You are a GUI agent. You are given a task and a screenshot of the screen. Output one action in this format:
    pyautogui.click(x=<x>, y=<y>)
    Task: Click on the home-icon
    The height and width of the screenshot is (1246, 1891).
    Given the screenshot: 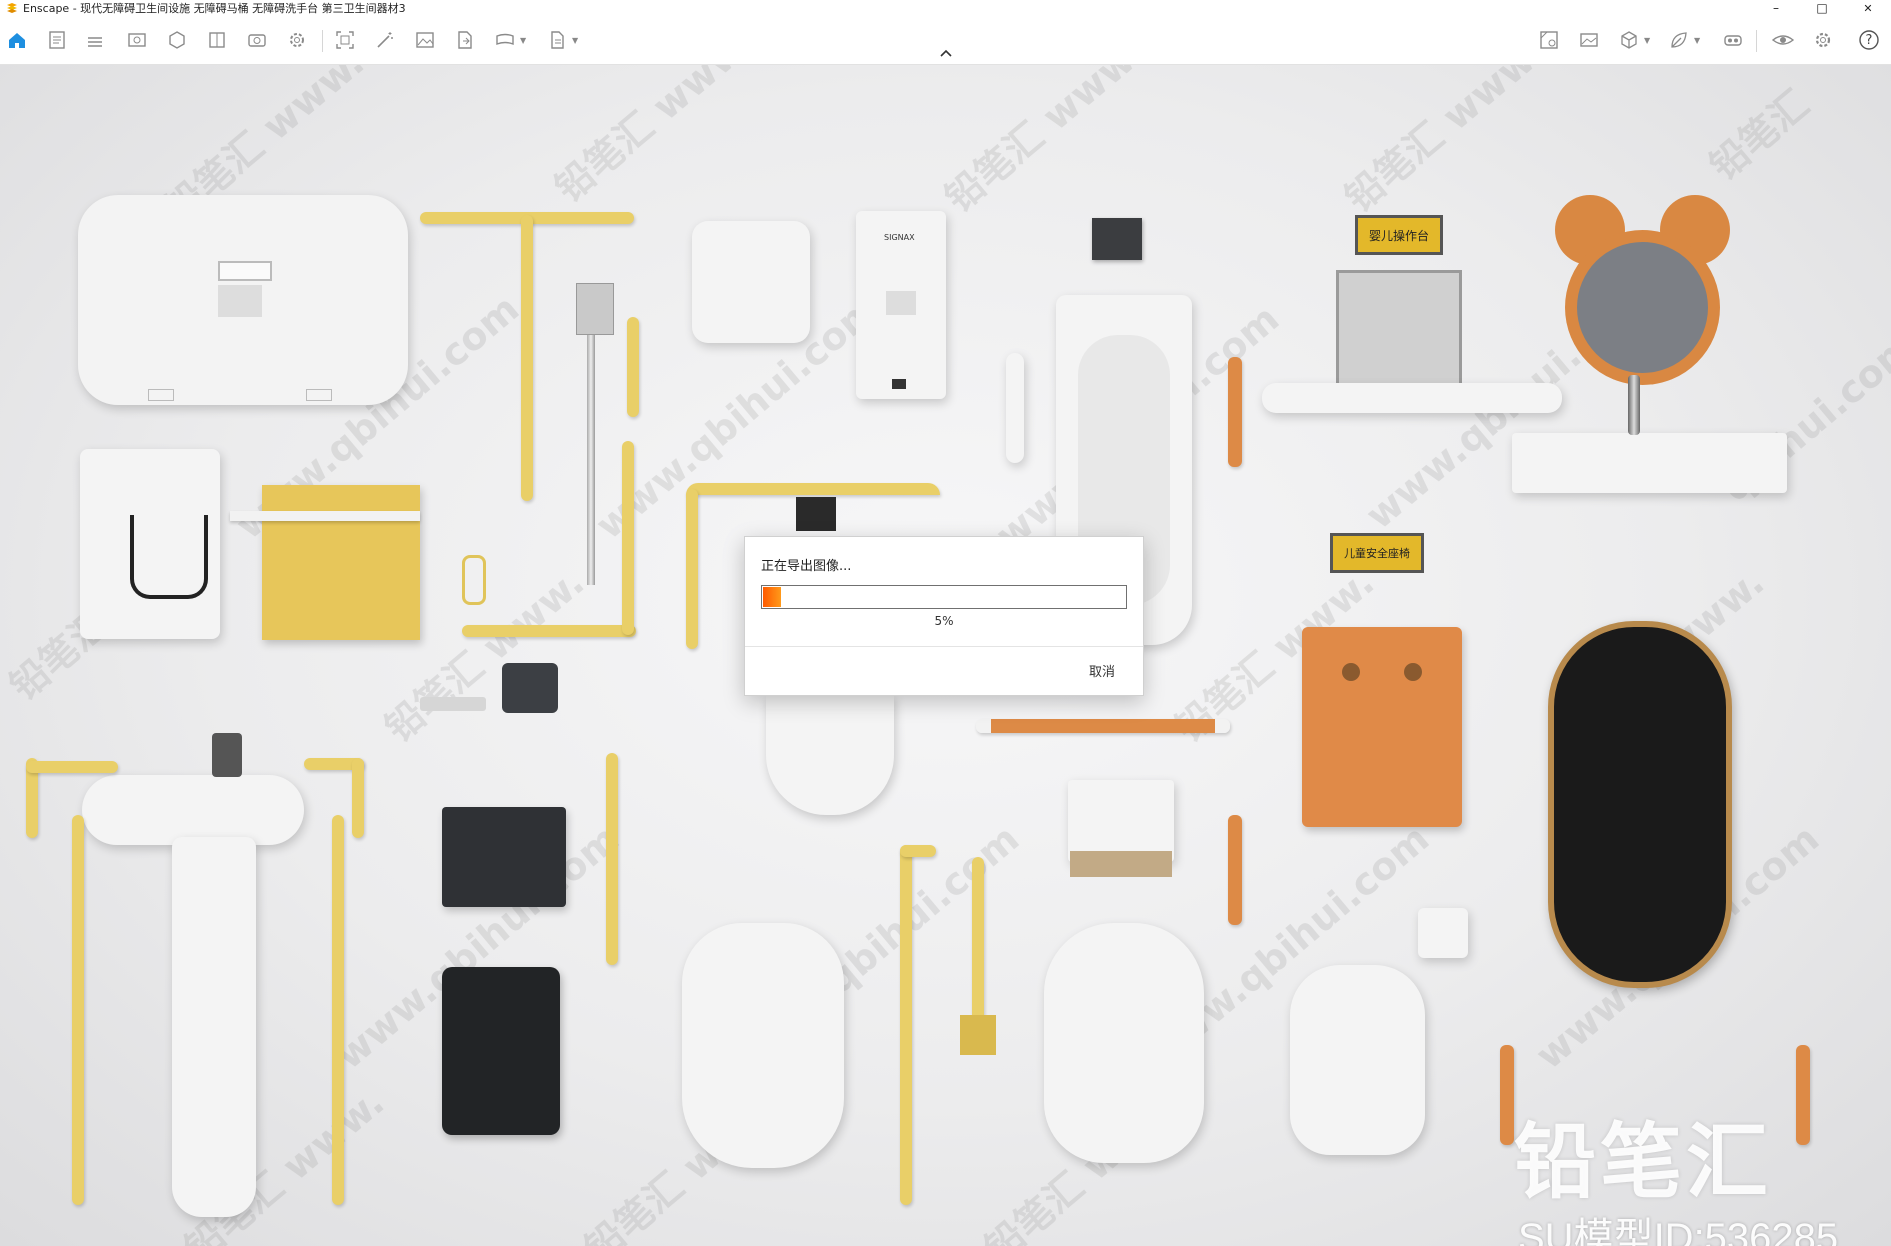 What is the action you would take?
    pyautogui.click(x=17, y=40)
    